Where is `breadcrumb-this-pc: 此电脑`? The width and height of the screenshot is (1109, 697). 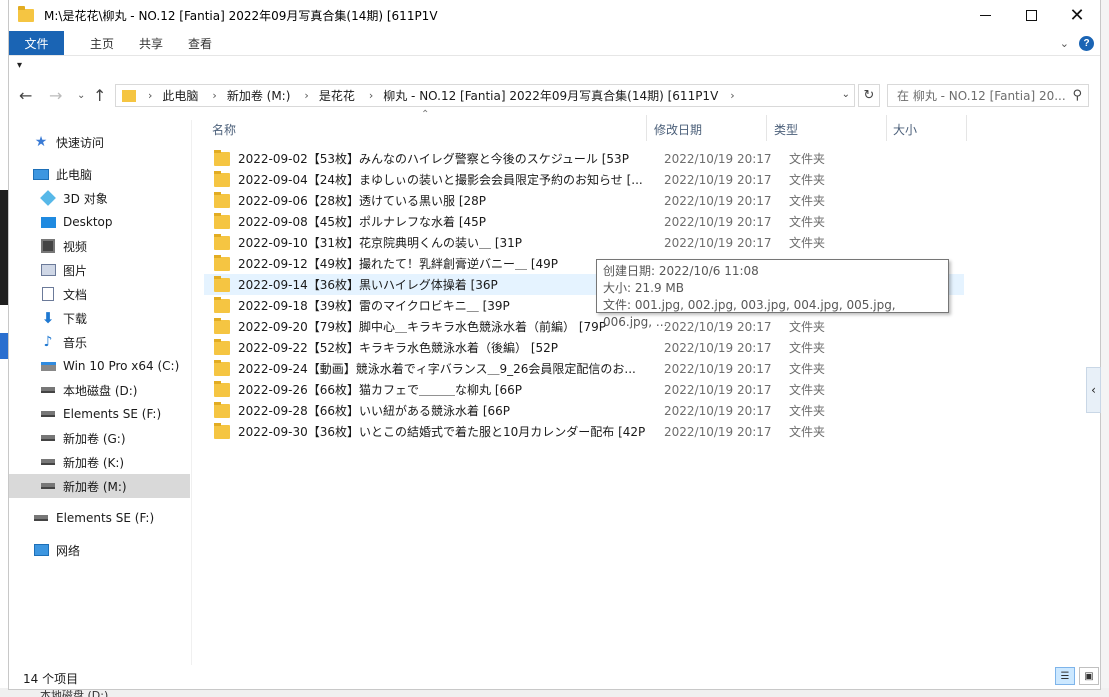 breadcrumb-this-pc: 此电脑 is located at coordinates (180, 95).